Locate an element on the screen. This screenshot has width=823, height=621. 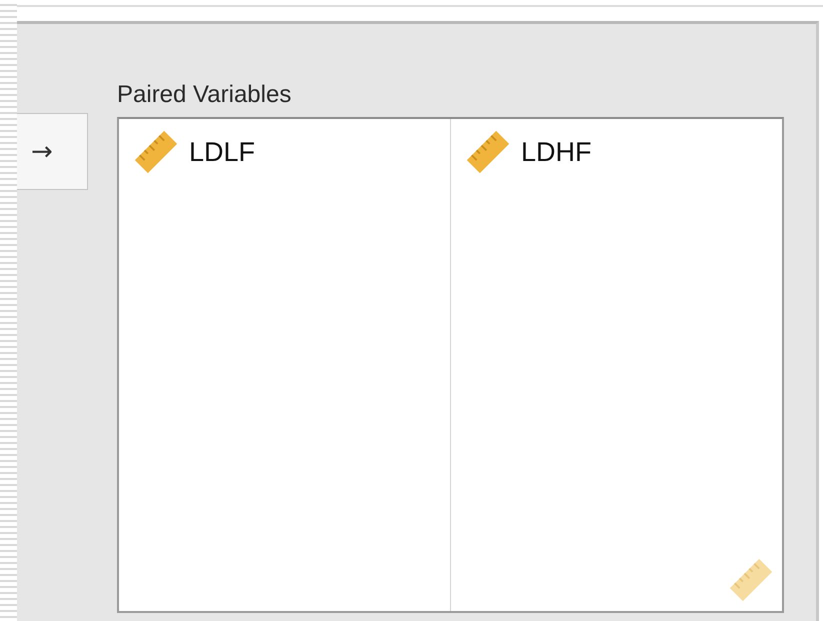
variable-item: LDHF is located at coordinates (521, 152).